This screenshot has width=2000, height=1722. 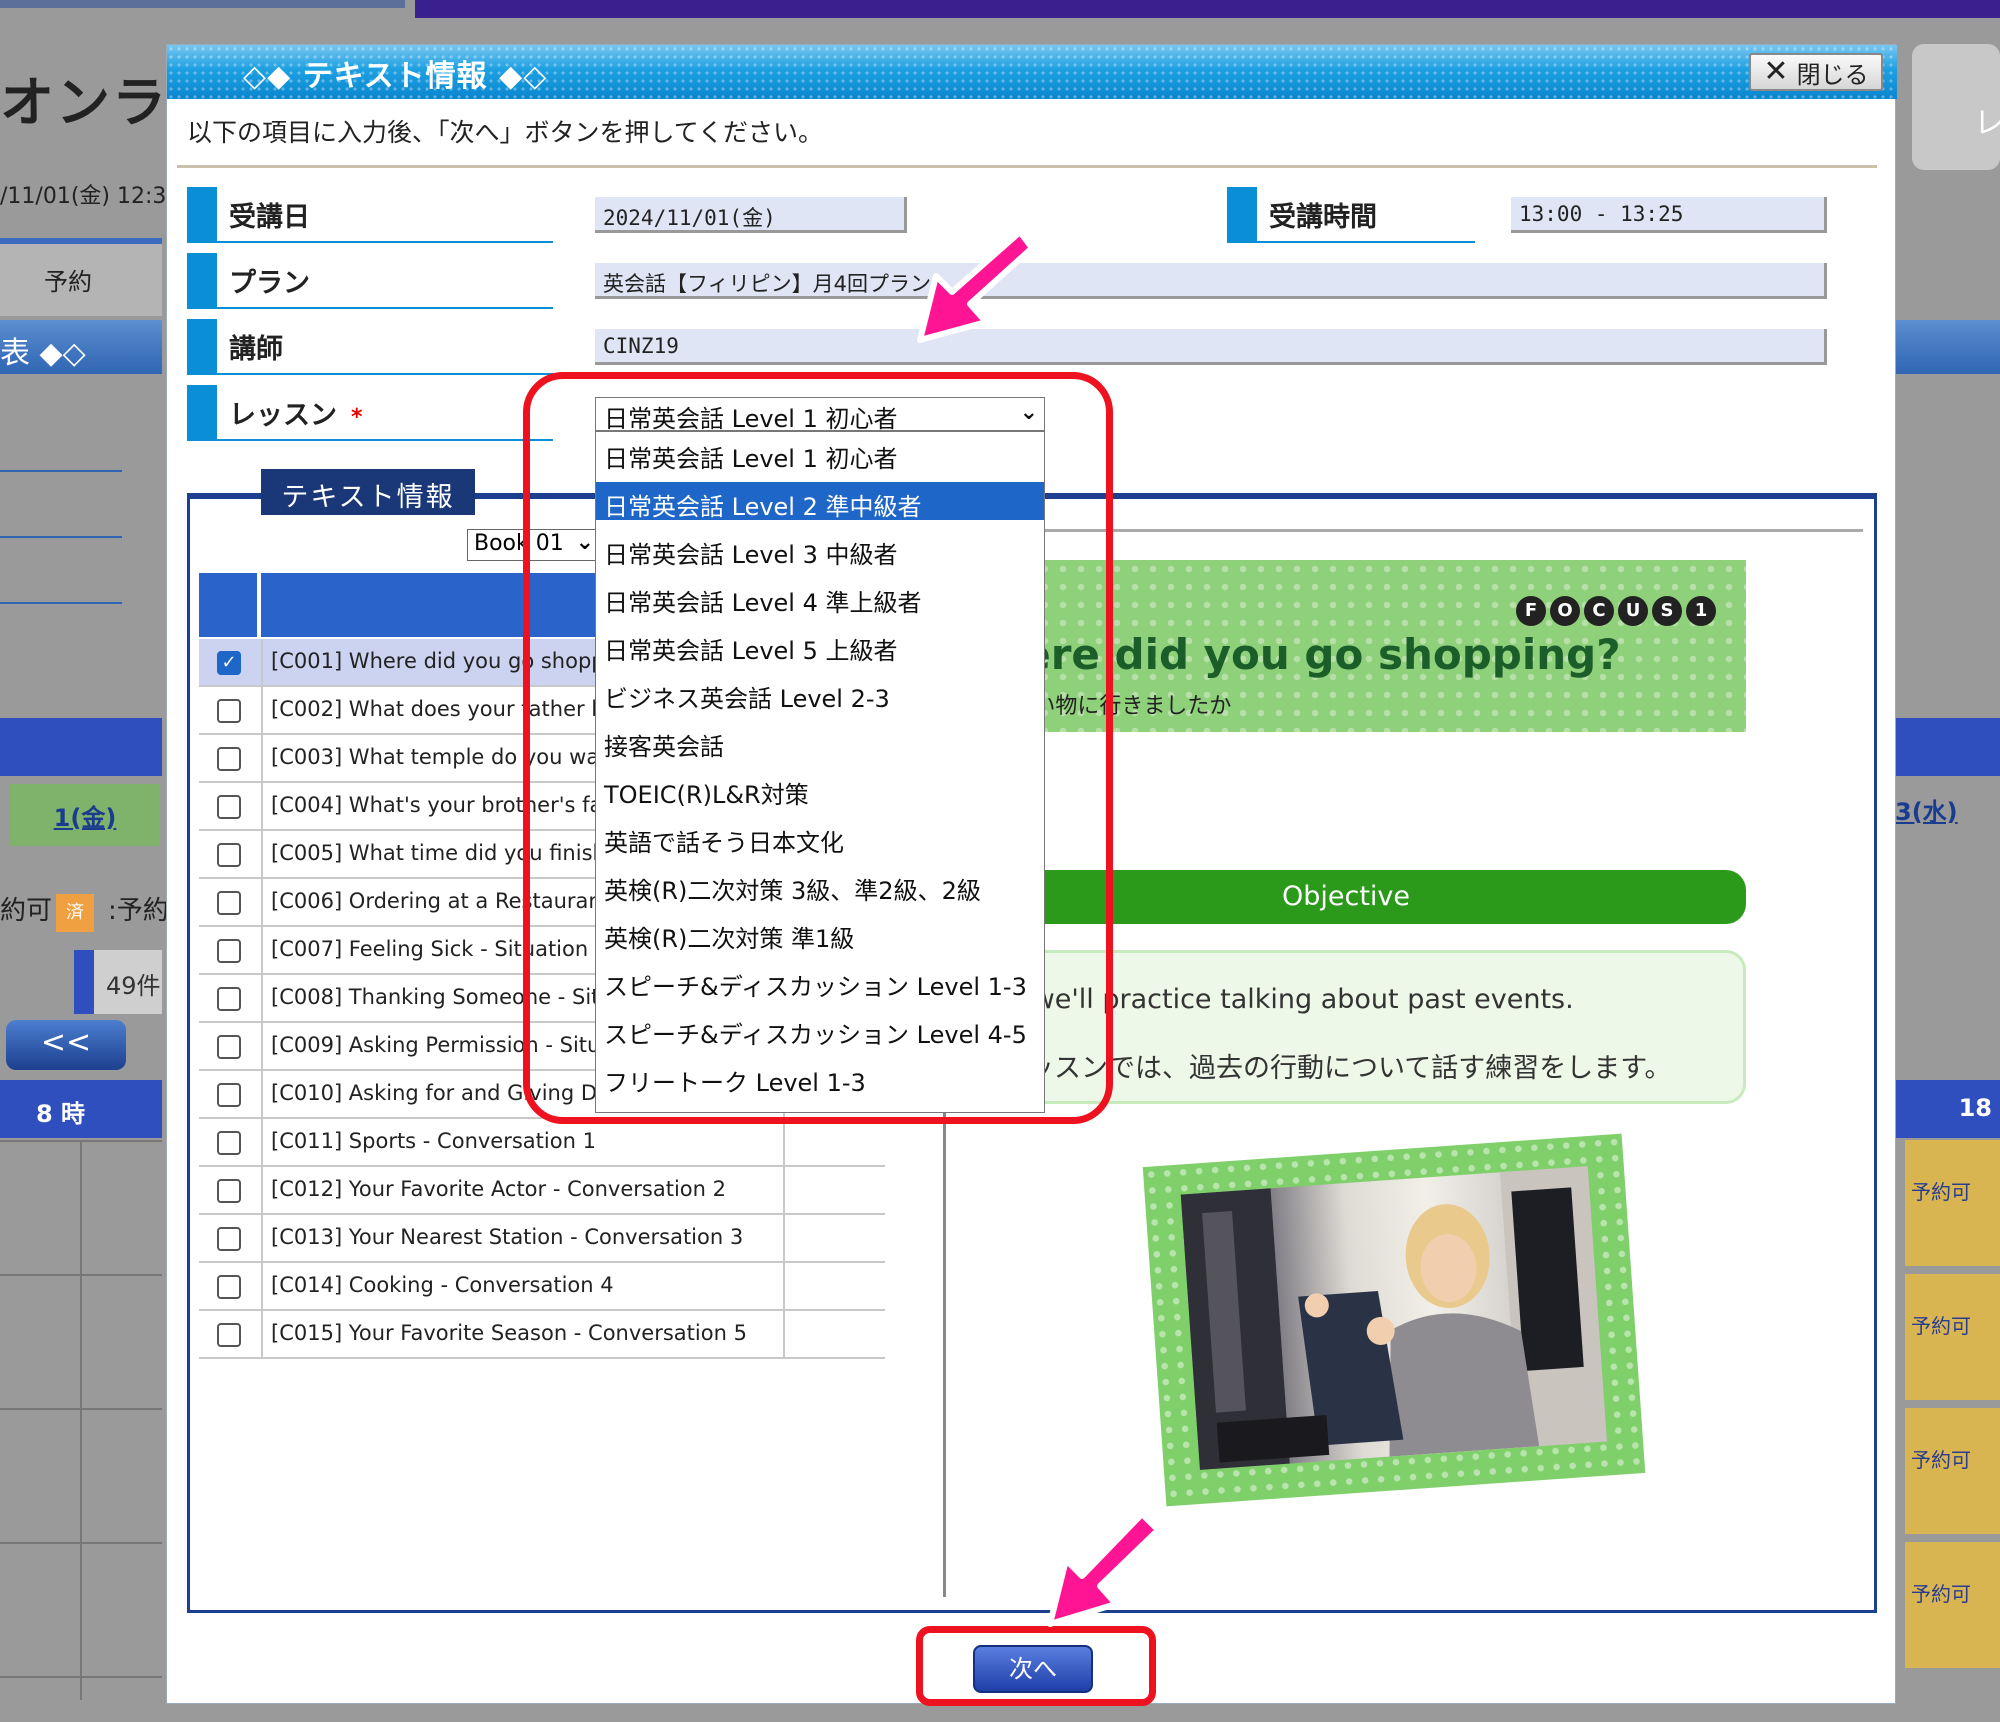 I want to click on reserve-tab-label: 予約, so click(x=68, y=282).